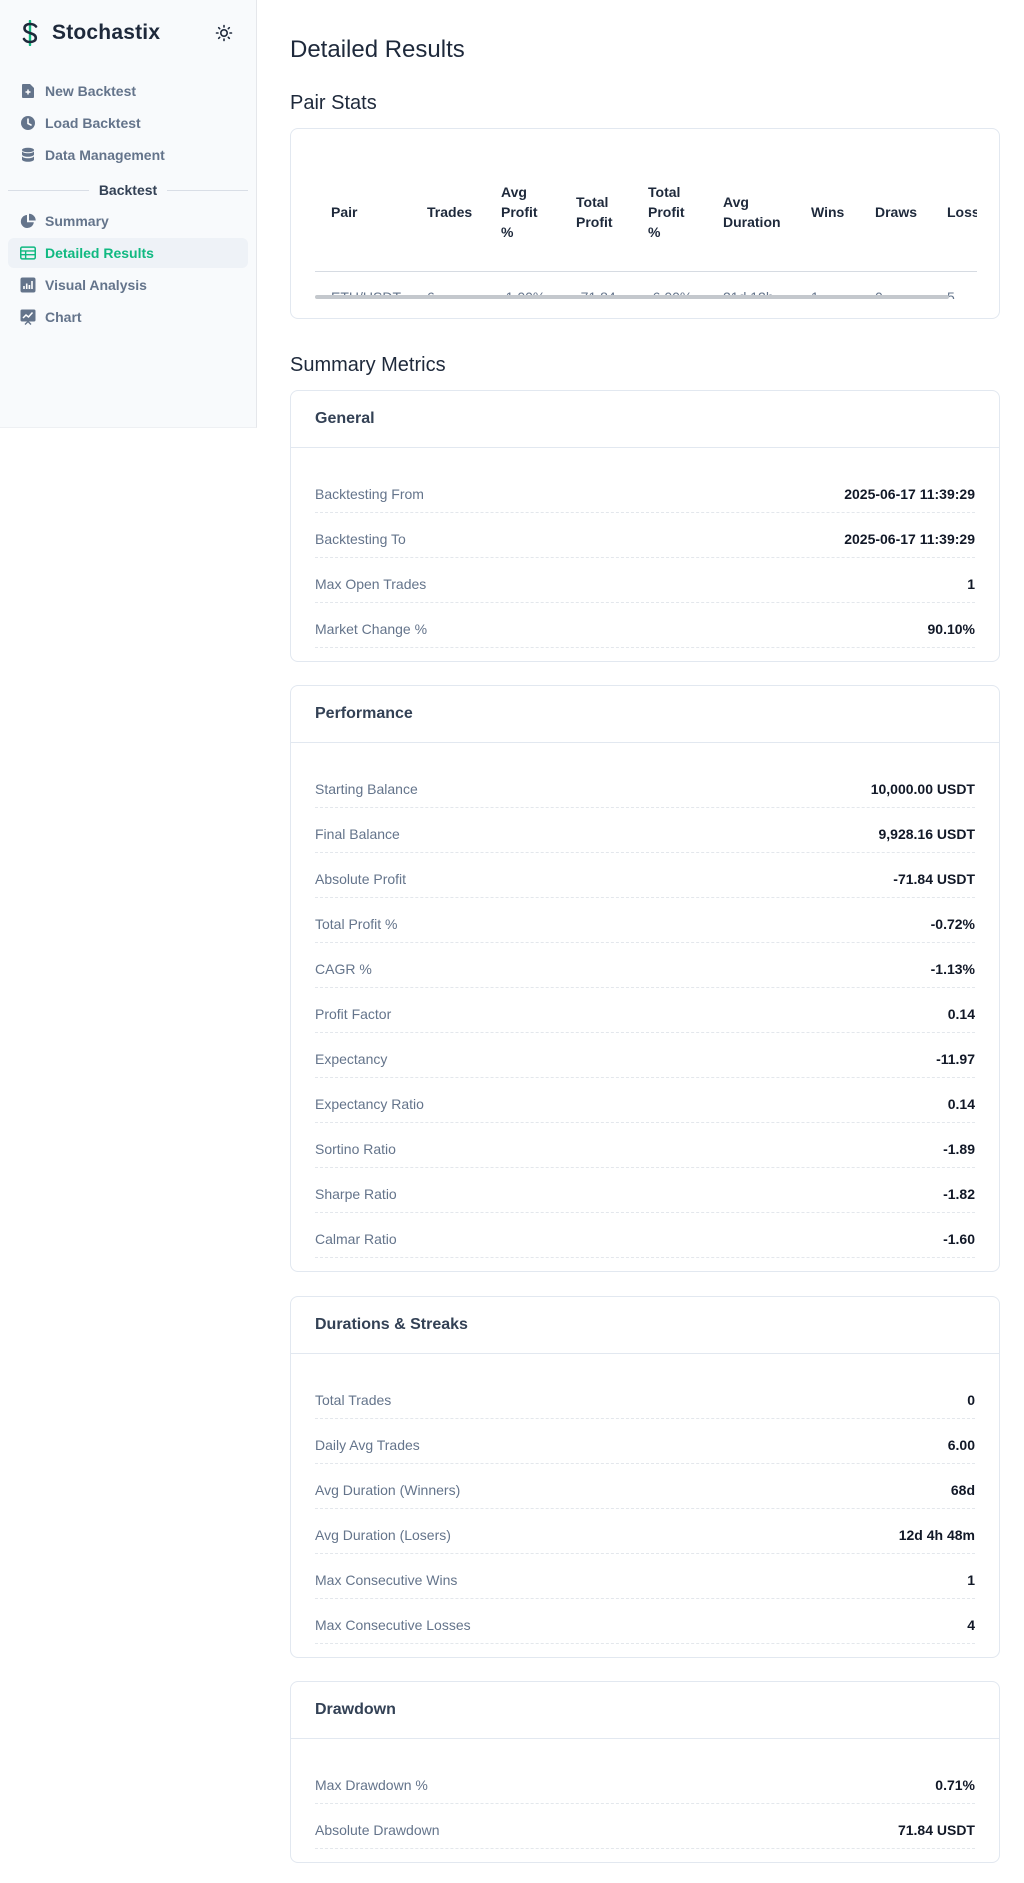  I want to click on metric-value: 68d, so click(962, 1490).